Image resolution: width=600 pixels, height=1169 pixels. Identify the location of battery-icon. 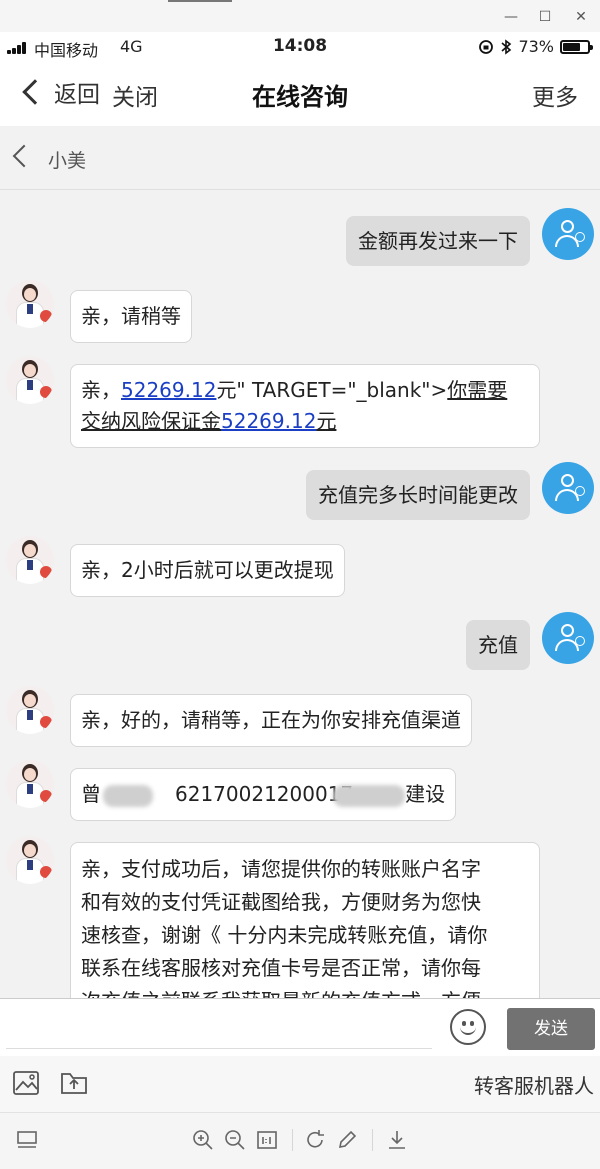
(576, 46).